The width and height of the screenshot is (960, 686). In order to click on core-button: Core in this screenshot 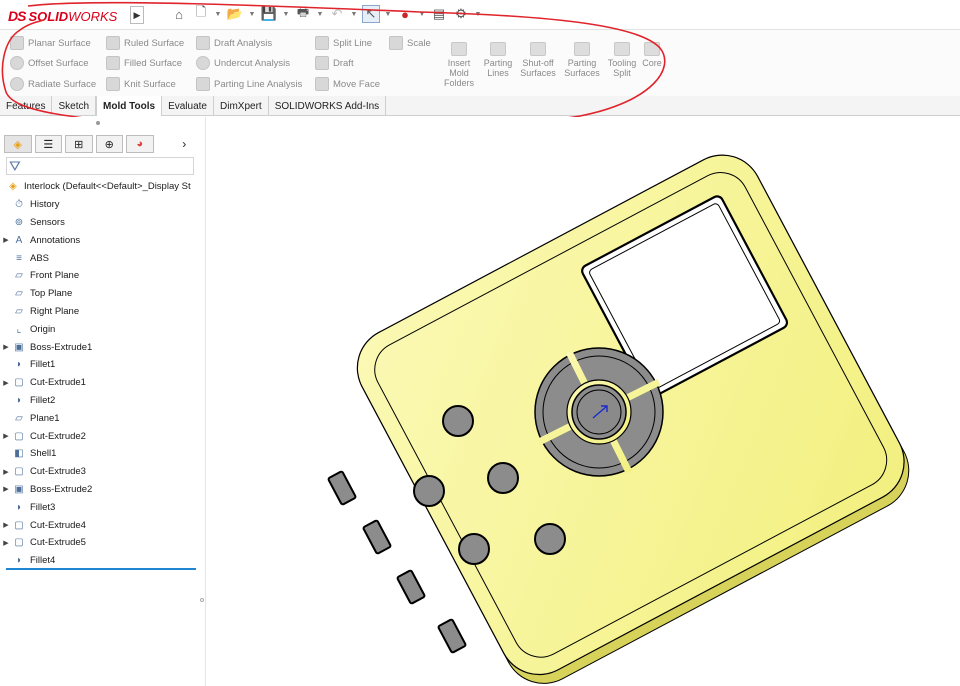, I will do `click(652, 55)`.